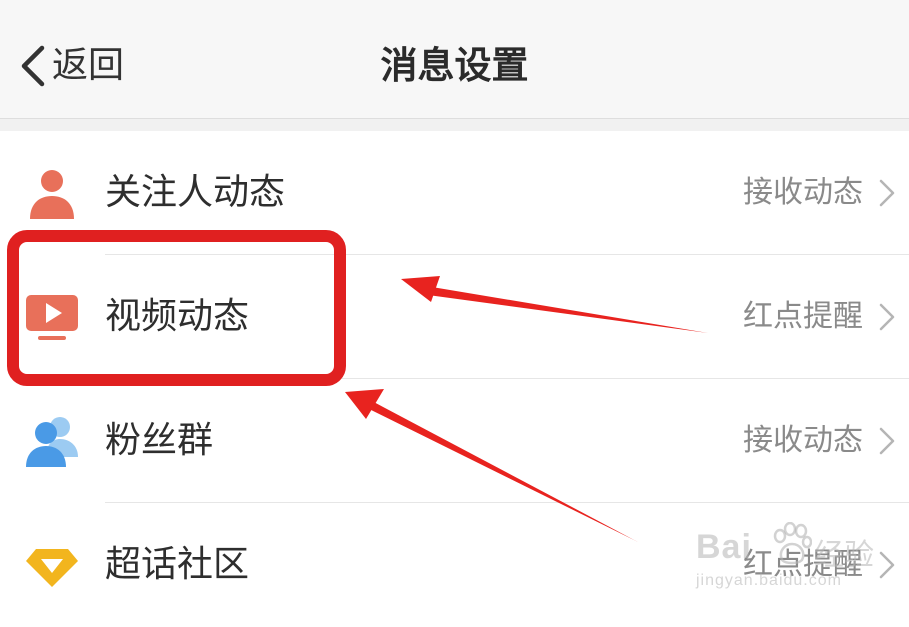 The image size is (909, 627). I want to click on group-icon, so click(52, 442).